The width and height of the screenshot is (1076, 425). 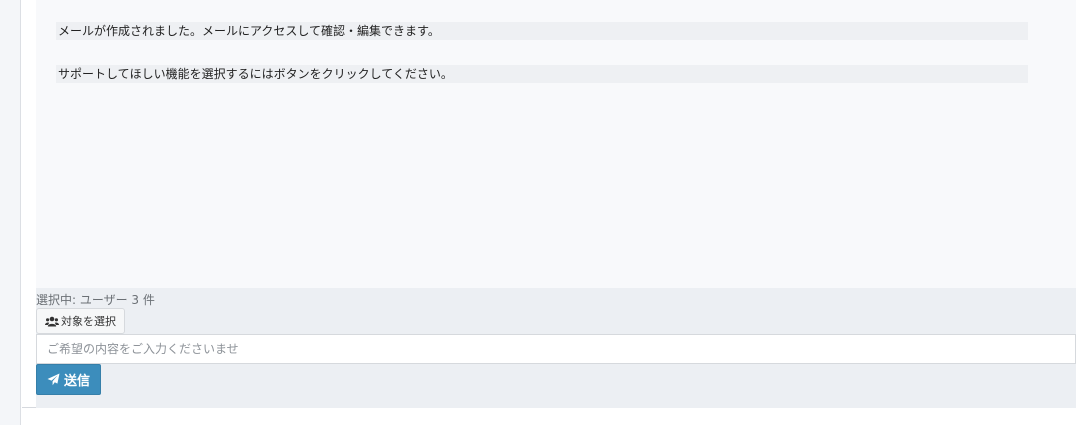 What do you see at coordinates (53, 379) in the screenshot?
I see `paper-plane-icon` at bounding box center [53, 379].